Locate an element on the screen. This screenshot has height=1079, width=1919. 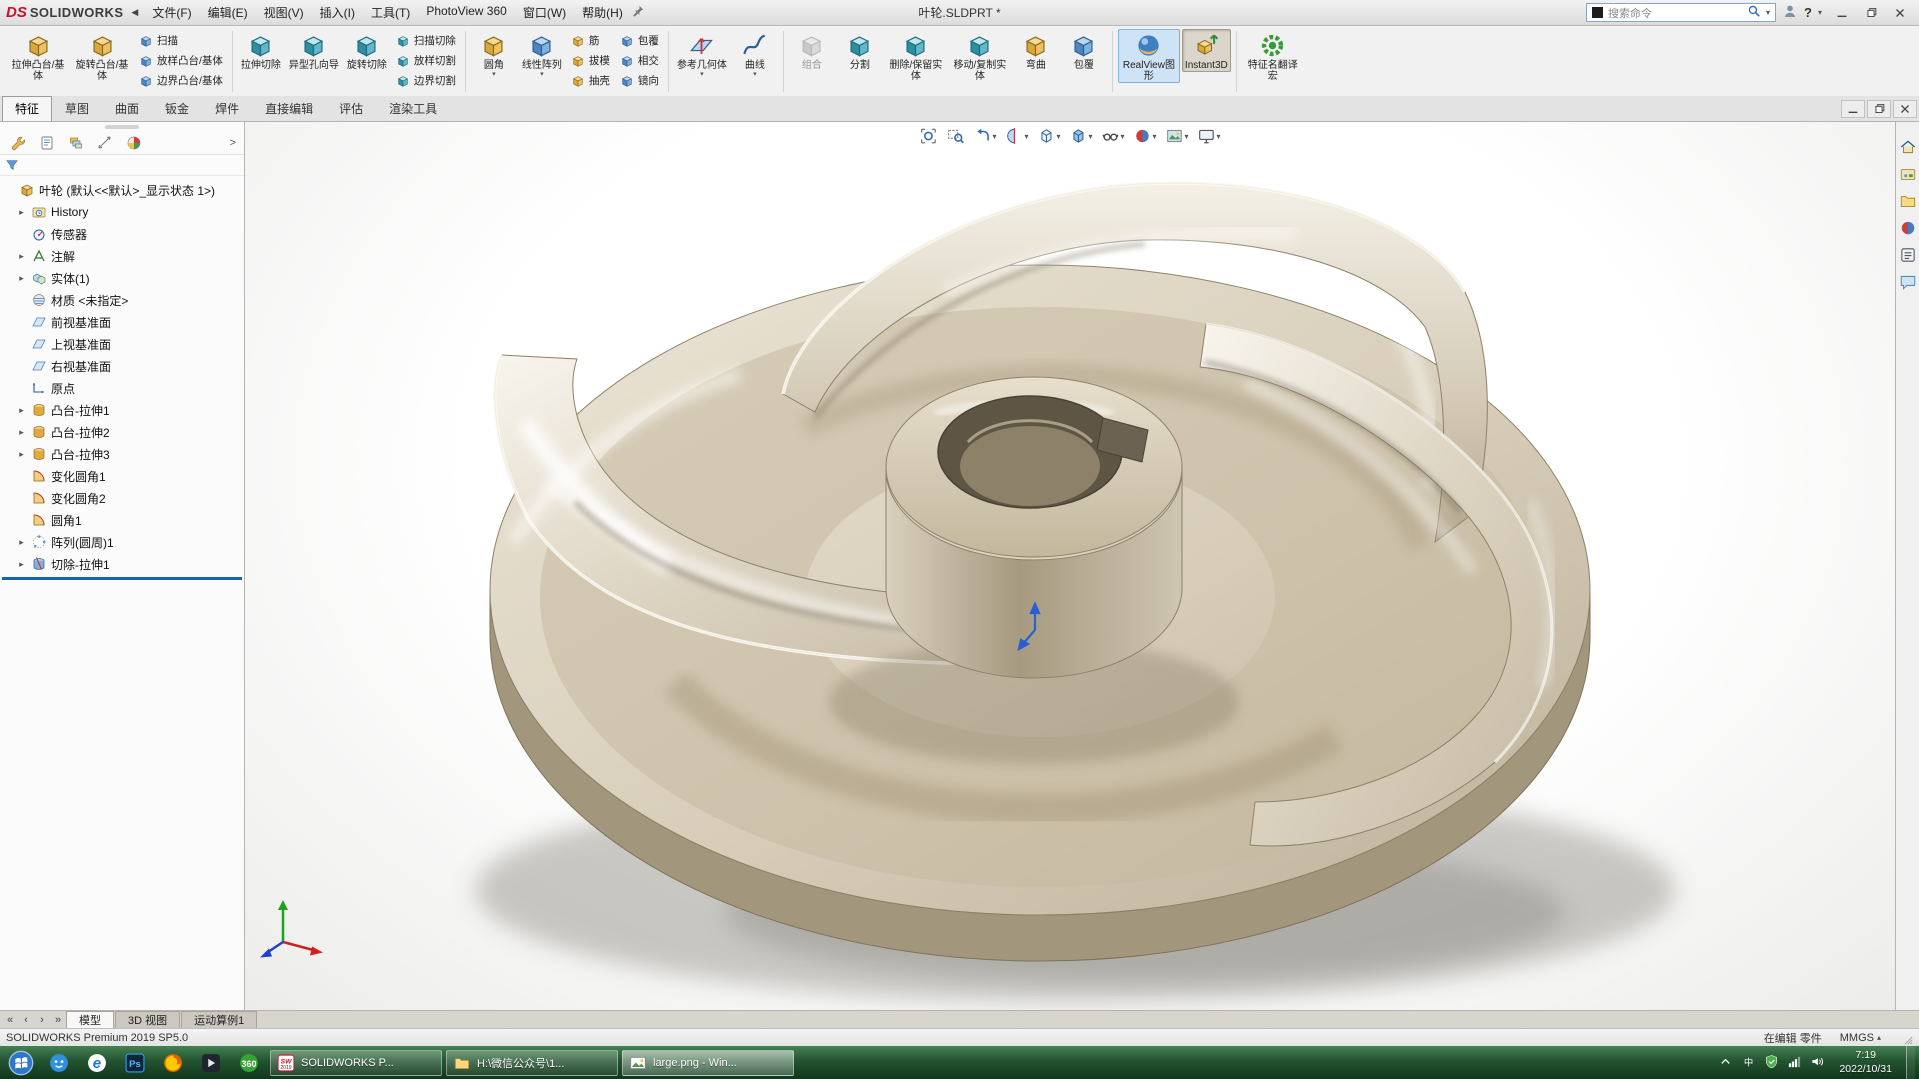
tree-item-2: ▸ 注解 is located at coordinates (122, 256).